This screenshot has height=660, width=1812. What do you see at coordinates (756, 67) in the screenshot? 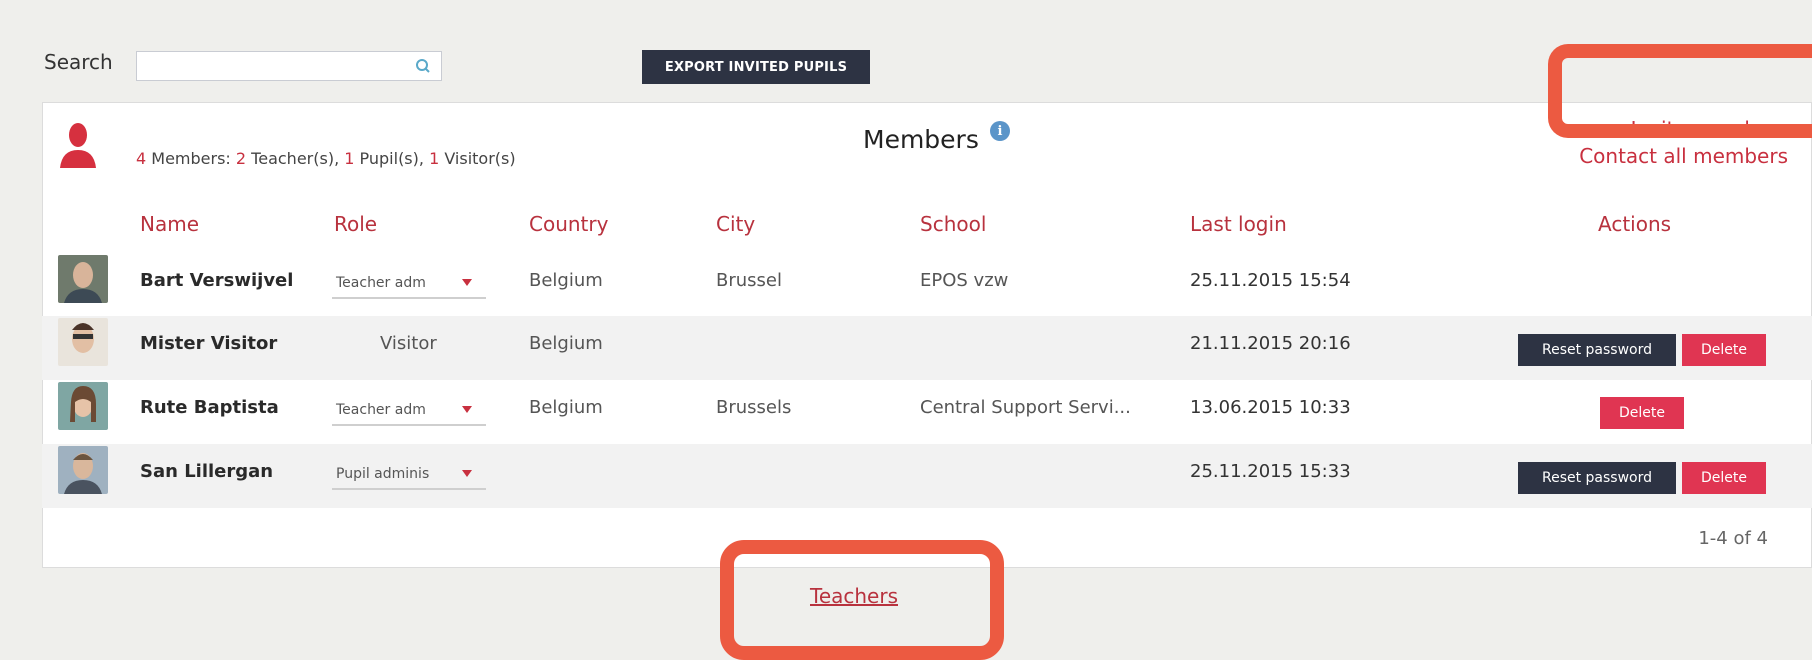
I see `export-invited-pupils-button: EXPORT INVITED PUPILS` at bounding box center [756, 67].